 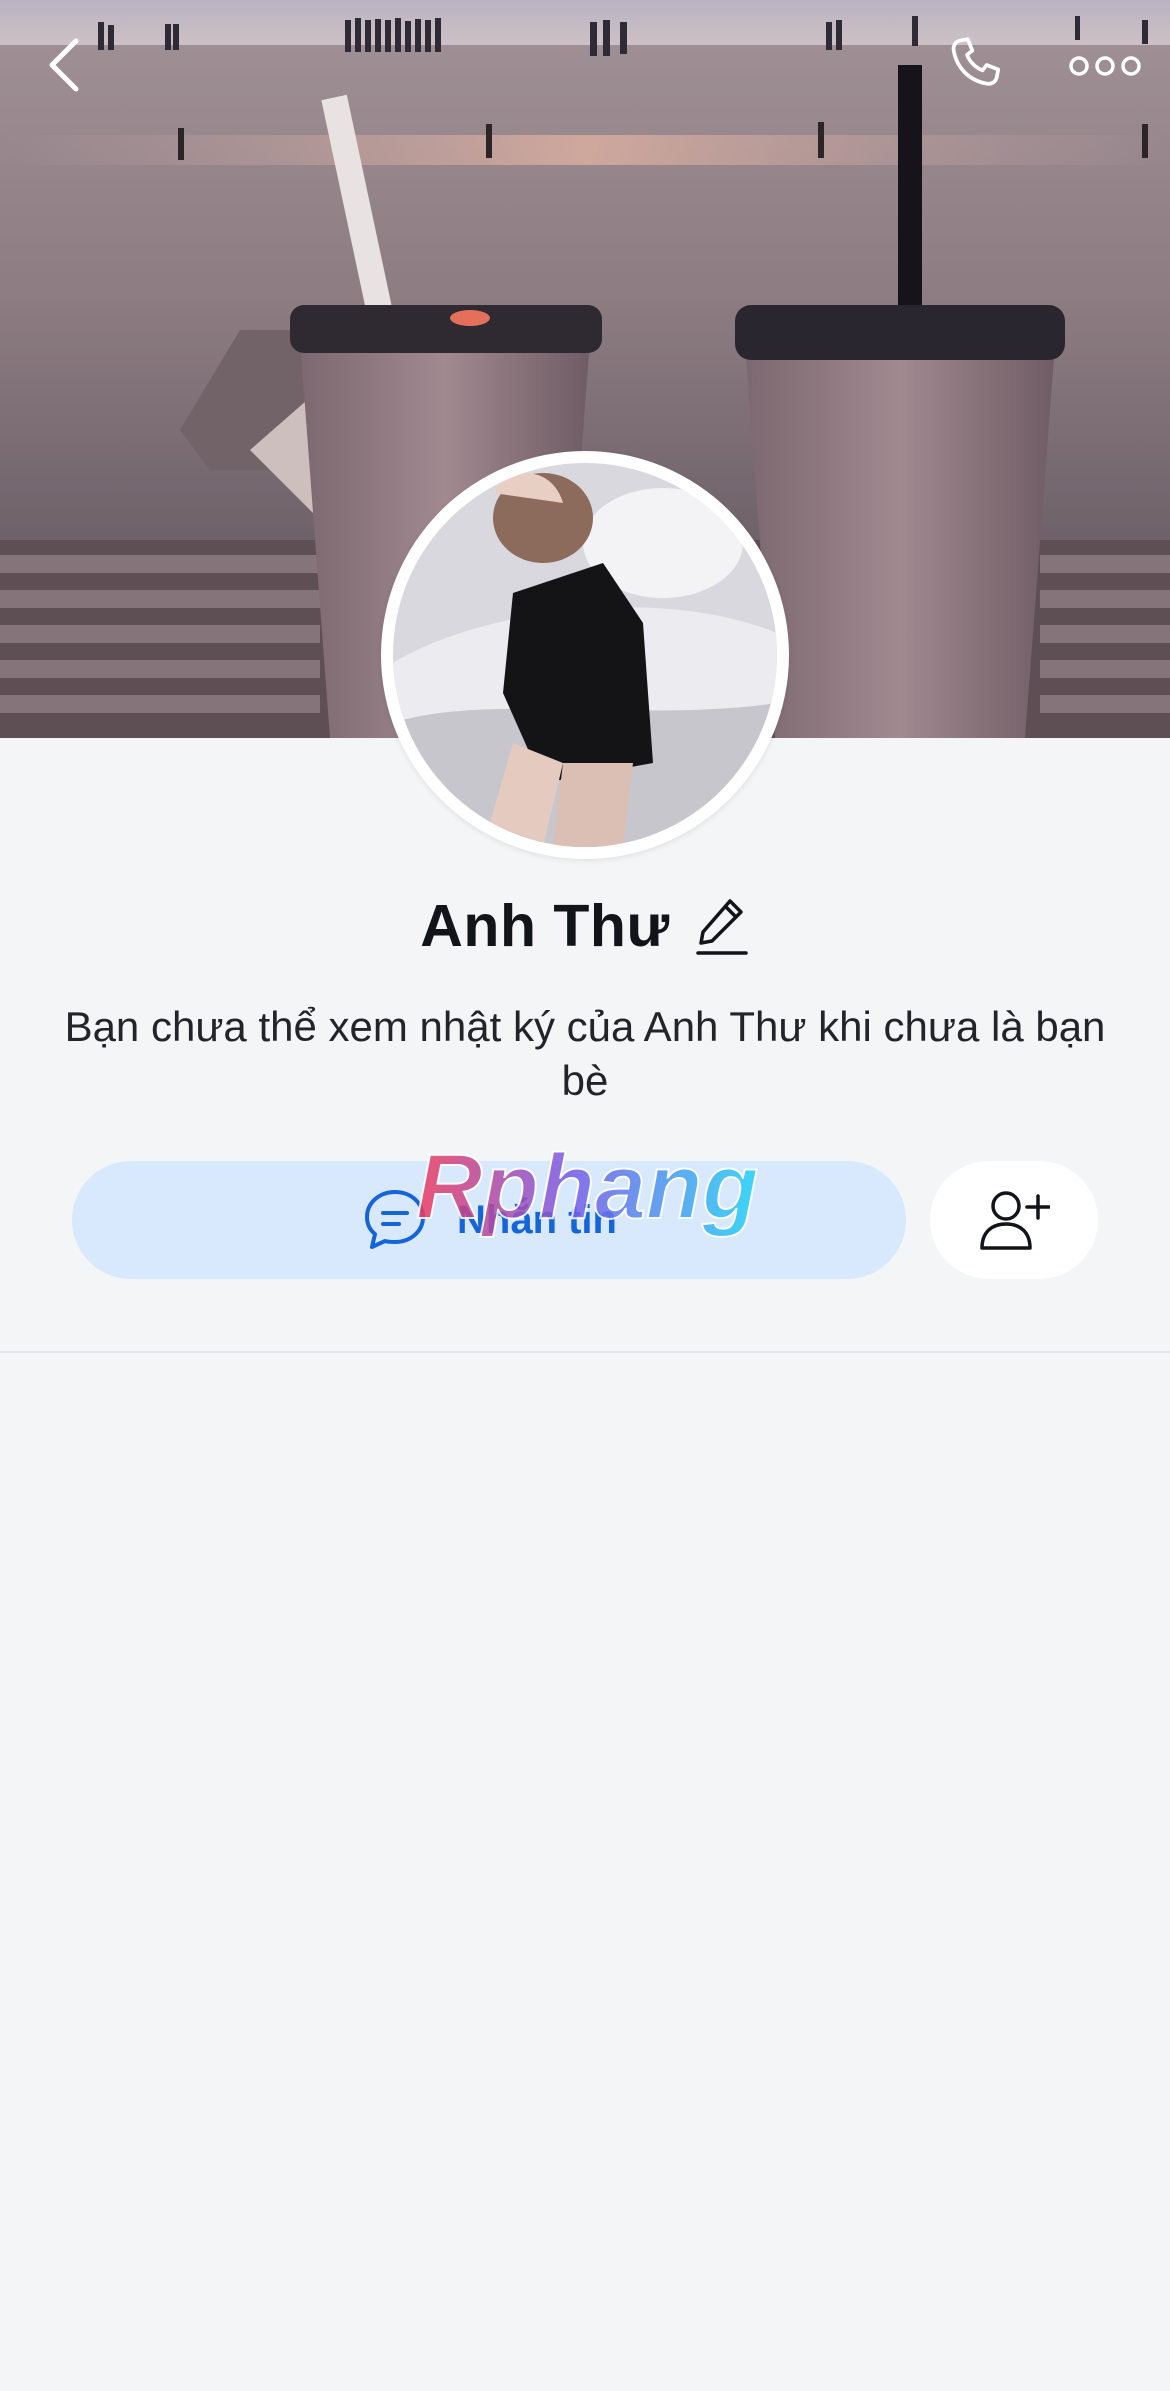 I want to click on chevron-left-icon, so click(x=64, y=65).